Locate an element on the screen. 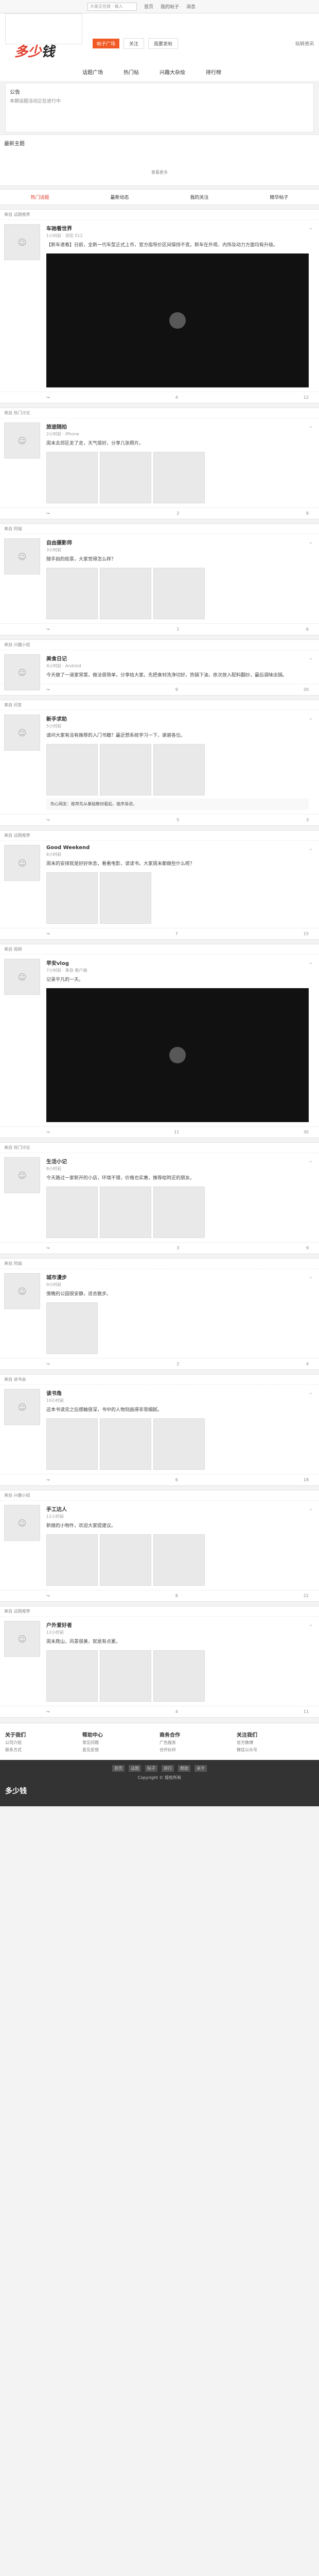 Image resolution: width=319 pixels, height=2576 pixels. bottom-nav-item: 帖子 is located at coordinates (151, 1768).